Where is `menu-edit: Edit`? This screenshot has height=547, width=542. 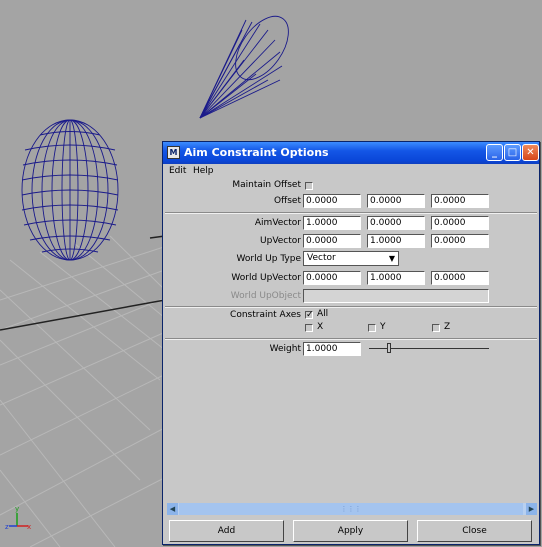 menu-edit: Edit is located at coordinates (177, 171).